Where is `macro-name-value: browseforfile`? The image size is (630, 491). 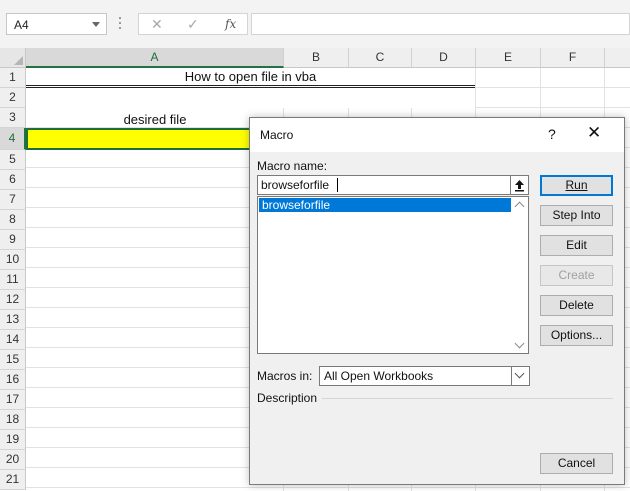 macro-name-value: browseforfile is located at coordinates (295, 185).